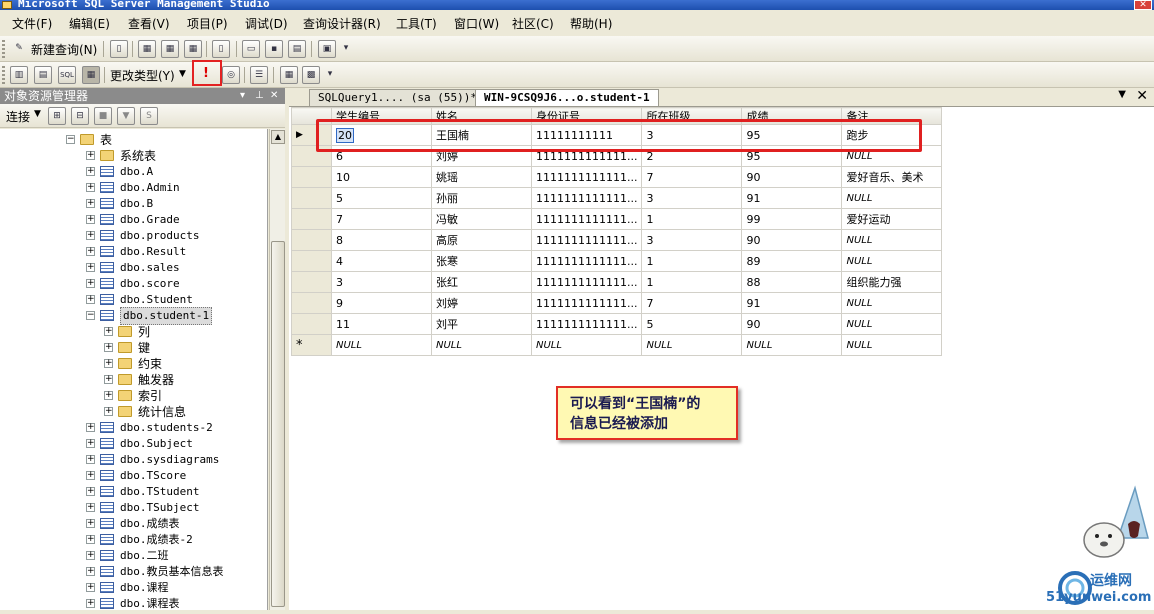 The image size is (1154, 614). Describe the element at coordinates (481, 219) in the screenshot. I see `grid-cell: 冯敏` at that location.